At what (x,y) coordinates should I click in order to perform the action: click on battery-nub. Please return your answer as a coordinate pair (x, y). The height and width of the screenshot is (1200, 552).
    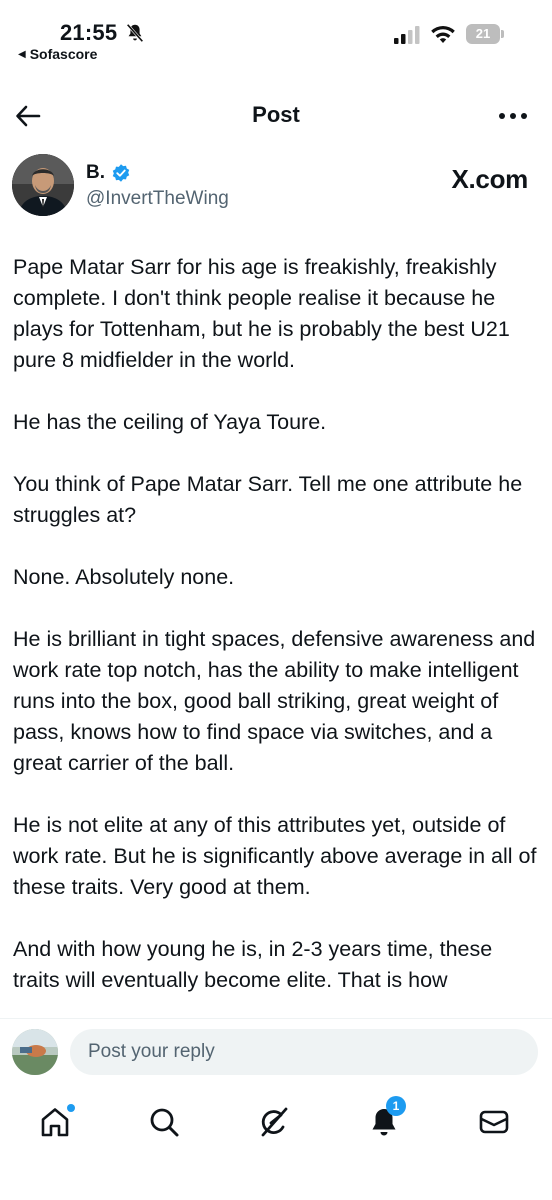
    Looking at the image, I should click on (502, 34).